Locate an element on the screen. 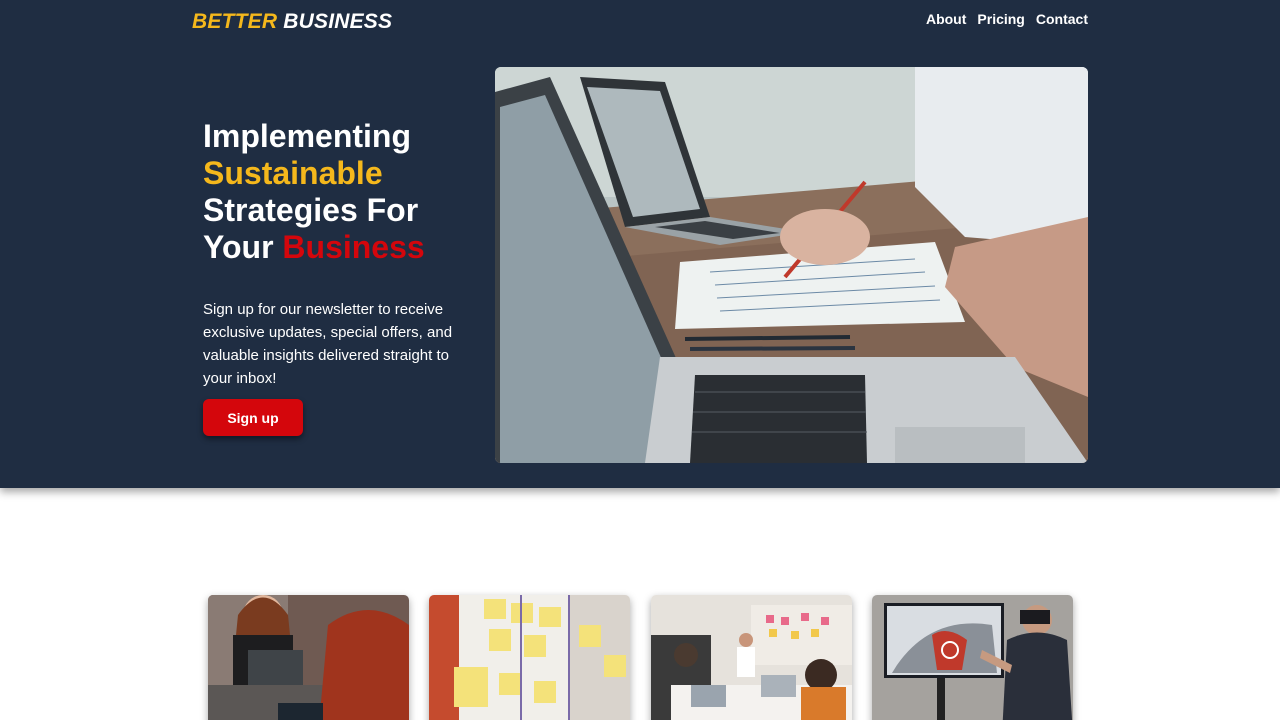 The height and width of the screenshot is (720, 1280). top-nav: About Pricing Contact is located at coordinates (1007, 19).